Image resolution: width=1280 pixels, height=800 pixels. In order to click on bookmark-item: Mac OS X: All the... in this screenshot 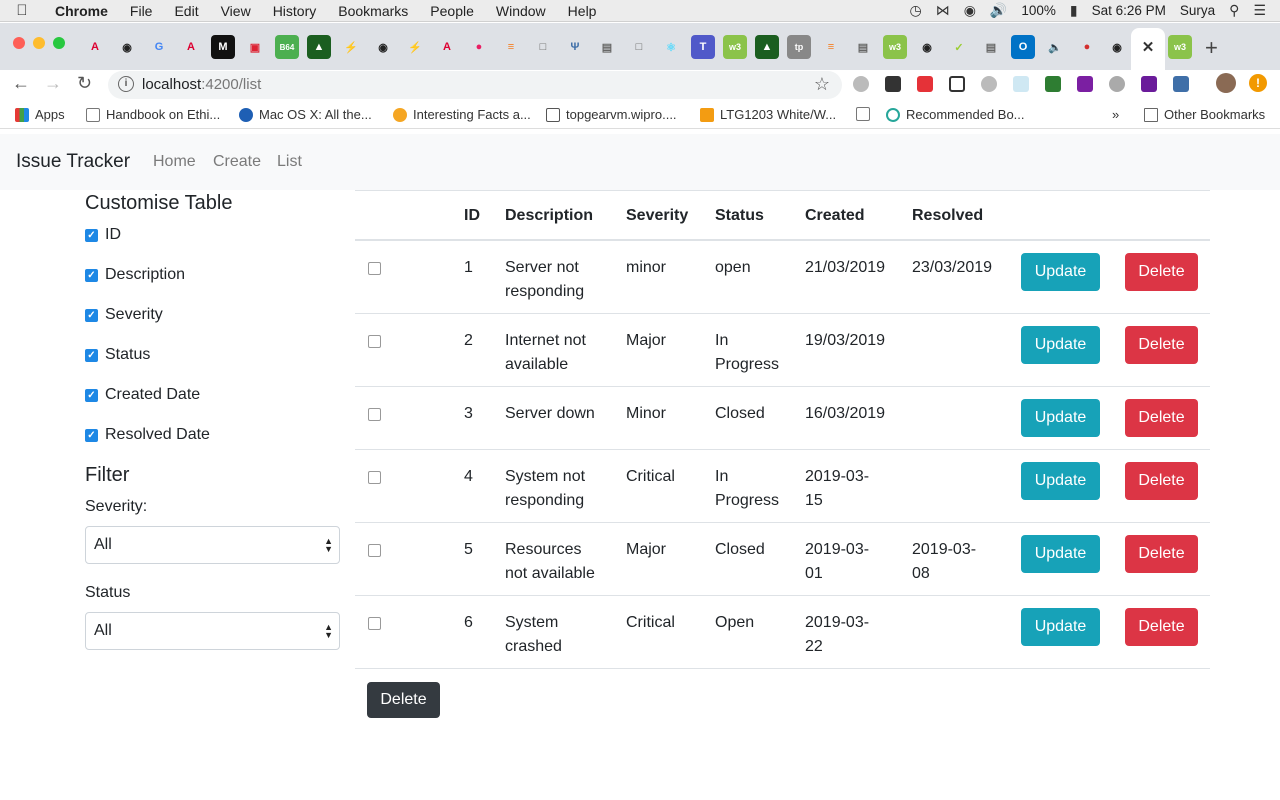, I will do `click(305, 114)`.